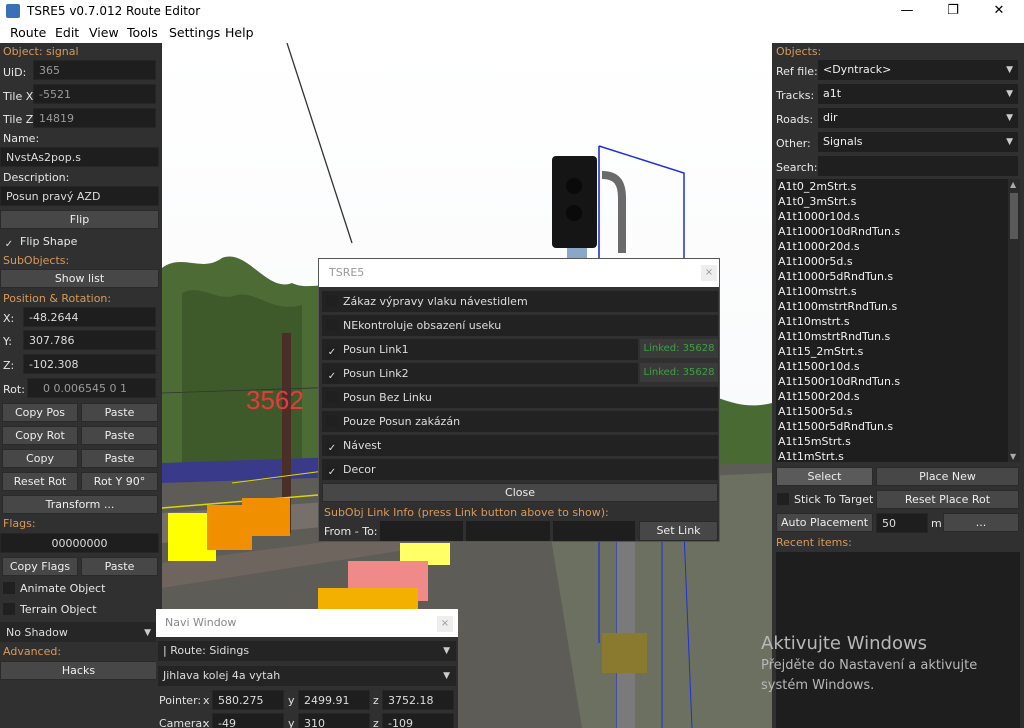  Describe the element at coordinates (79, 157) in the screenshot. I see `name-field: NvstAs2pop.s` at that location.